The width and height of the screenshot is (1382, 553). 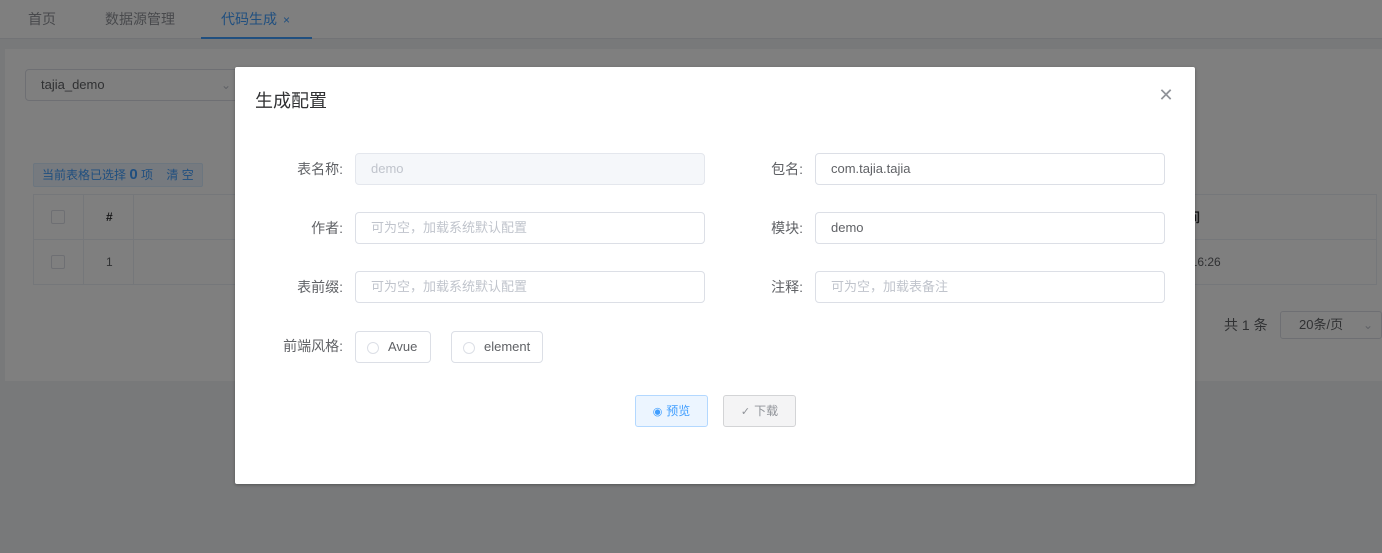 What do you see at coordinates (890, 286) in the screenshot?
I see `comment-placeholder: 可为空，加载表备注` at bounding box center [890, 286].